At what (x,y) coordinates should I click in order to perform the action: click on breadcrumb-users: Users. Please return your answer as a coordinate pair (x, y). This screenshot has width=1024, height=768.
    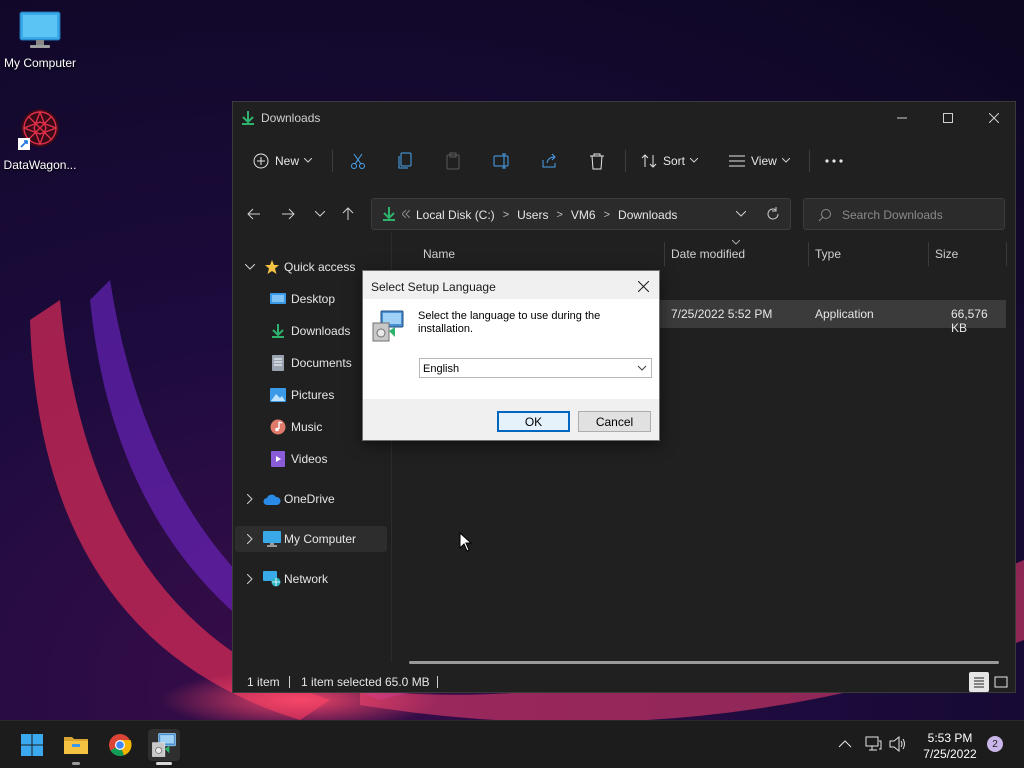
    Looking at the image, I should click on (532, 215).